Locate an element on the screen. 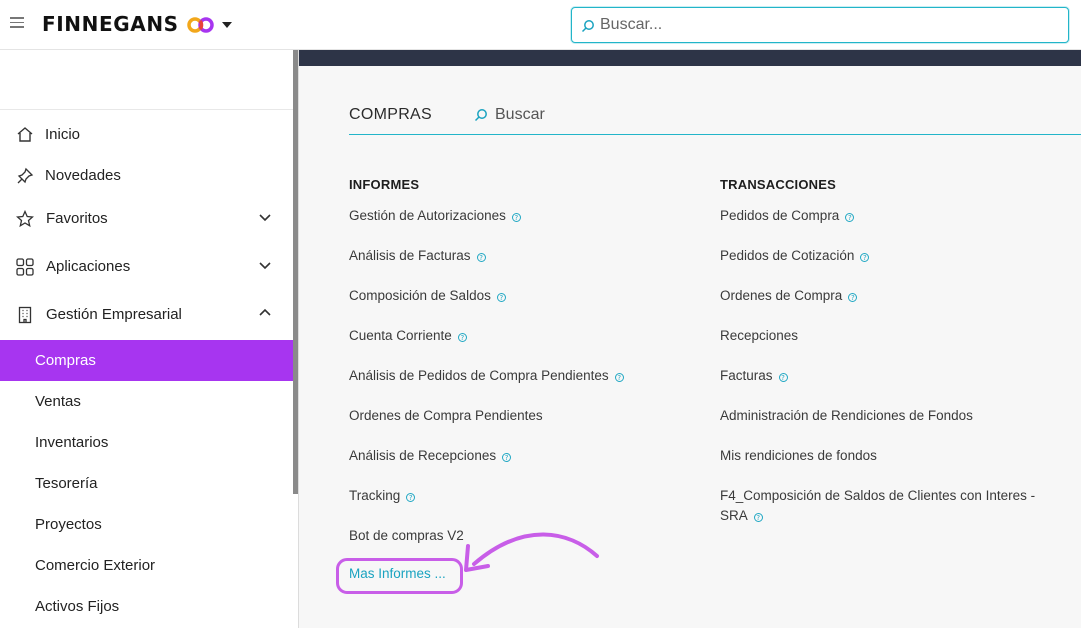 The width and height of the screenshot is (1081, 628). top-bar: FINNEGANS is located at coordinates (540, 25).